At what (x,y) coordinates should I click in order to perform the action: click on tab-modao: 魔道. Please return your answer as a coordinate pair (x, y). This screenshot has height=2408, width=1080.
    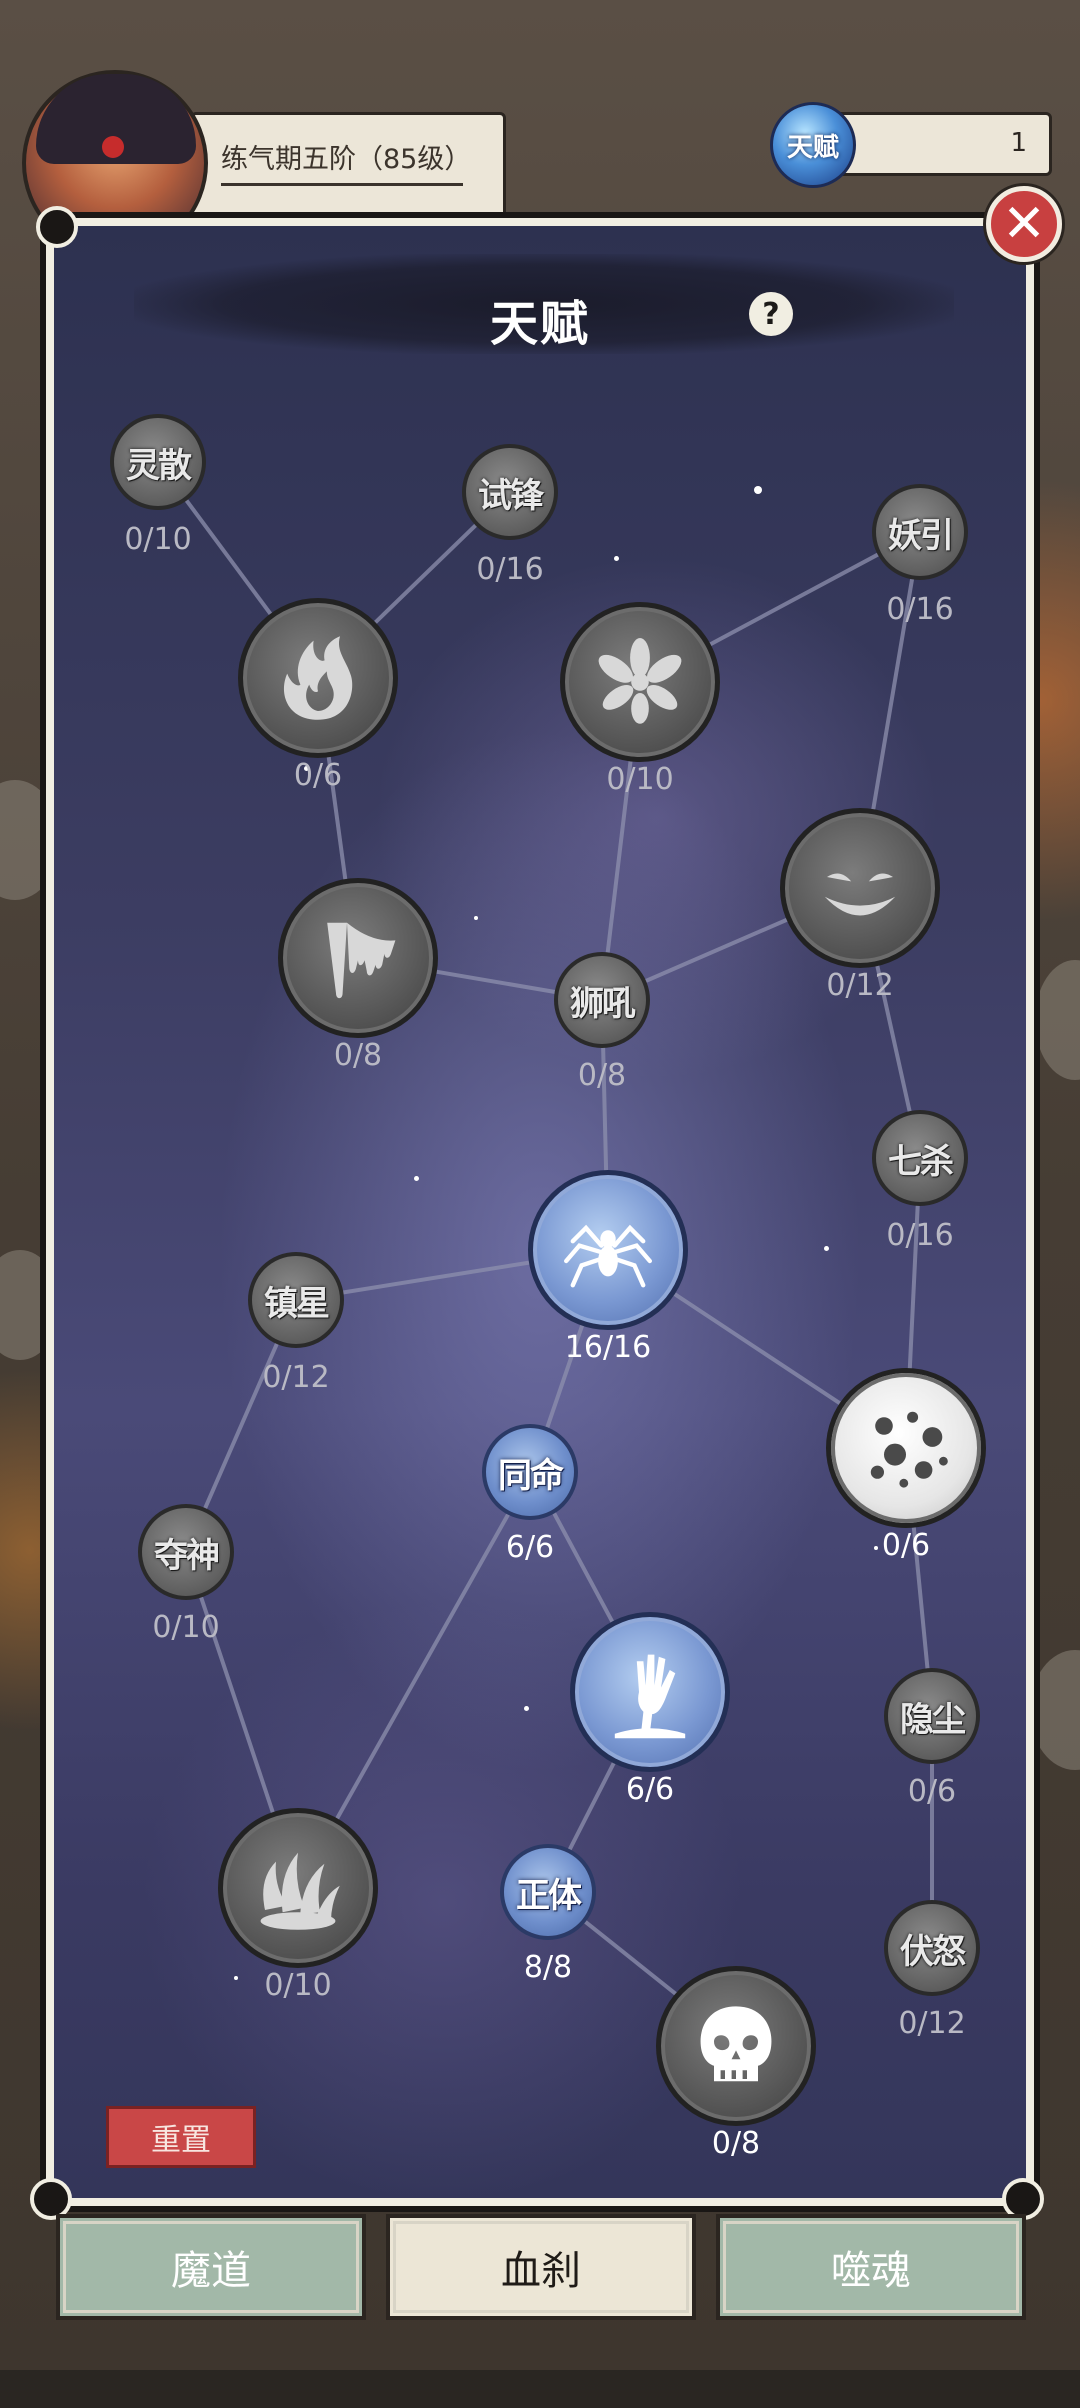
    Looking at the image, I should click on (211, 2267).